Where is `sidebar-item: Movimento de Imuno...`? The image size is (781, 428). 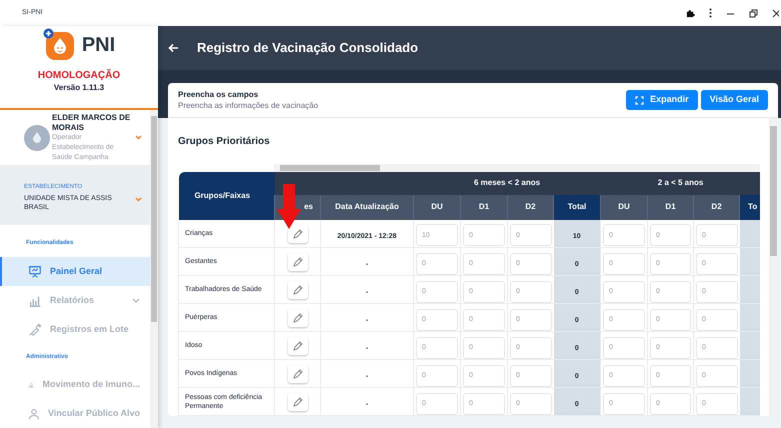 sidebar-item: Movimento de Imuno... is located at coordinates (75, 384).